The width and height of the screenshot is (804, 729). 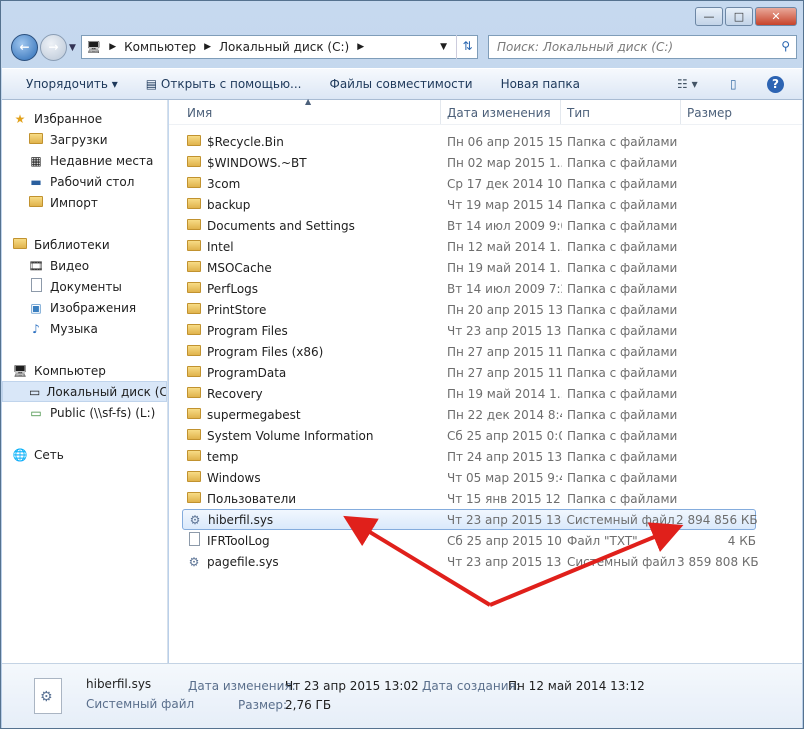 I want to click on sidebar-label: Видео, so click(x=70, y=265).